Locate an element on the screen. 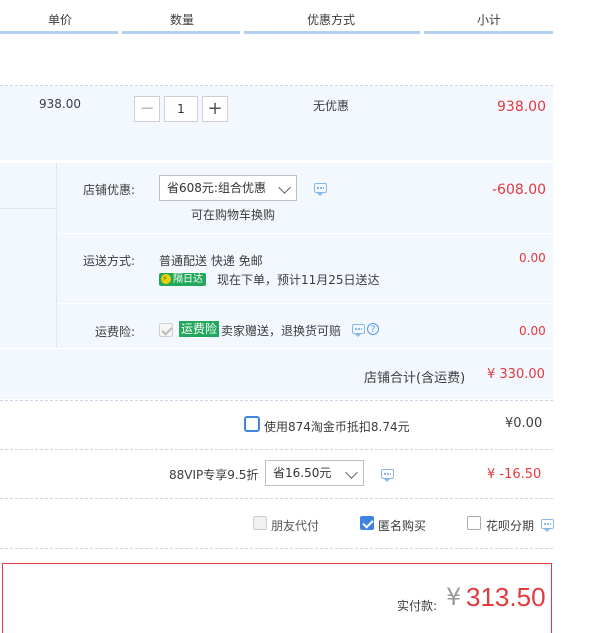  insurance-text: 卖家赠送，退换货可赔 is located at coordinates (281, 331).